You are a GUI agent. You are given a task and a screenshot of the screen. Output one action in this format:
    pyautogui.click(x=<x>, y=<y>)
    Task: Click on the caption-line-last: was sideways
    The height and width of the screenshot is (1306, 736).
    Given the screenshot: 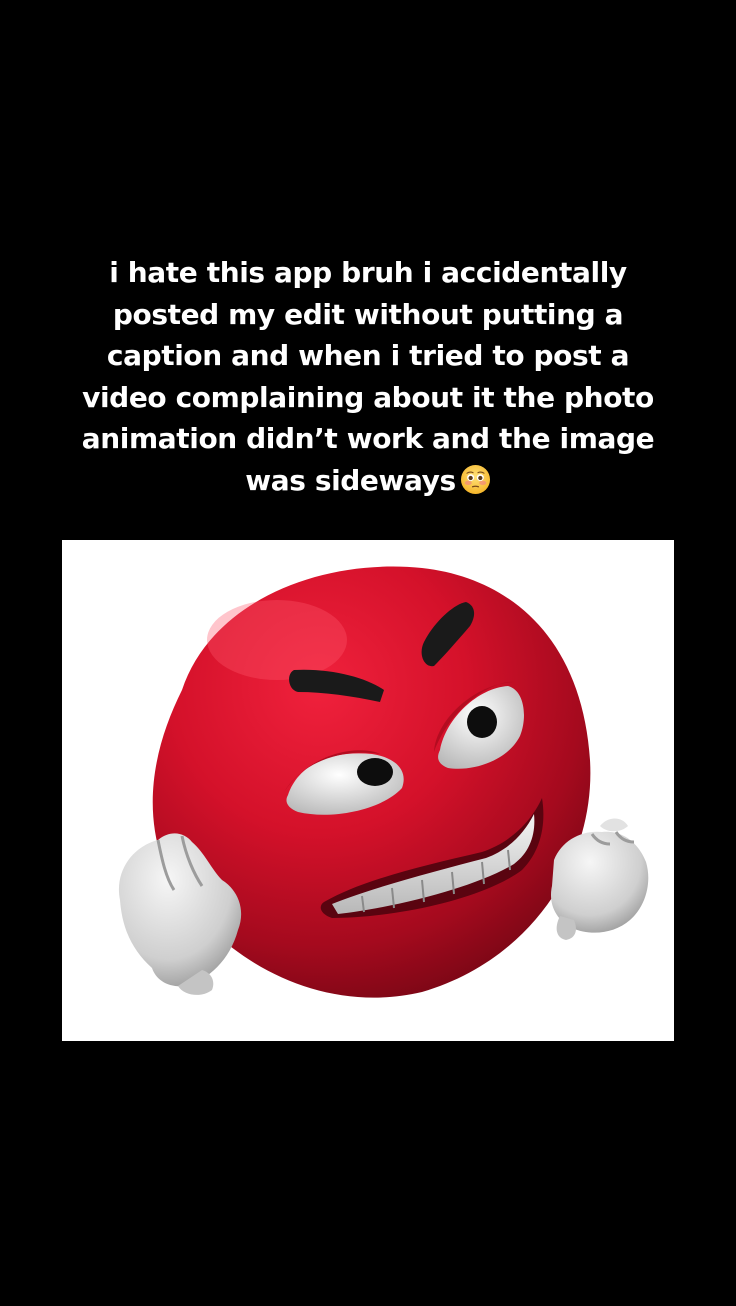 What is the action you would take?
    pyautogui.click(x=368, y=481)
    